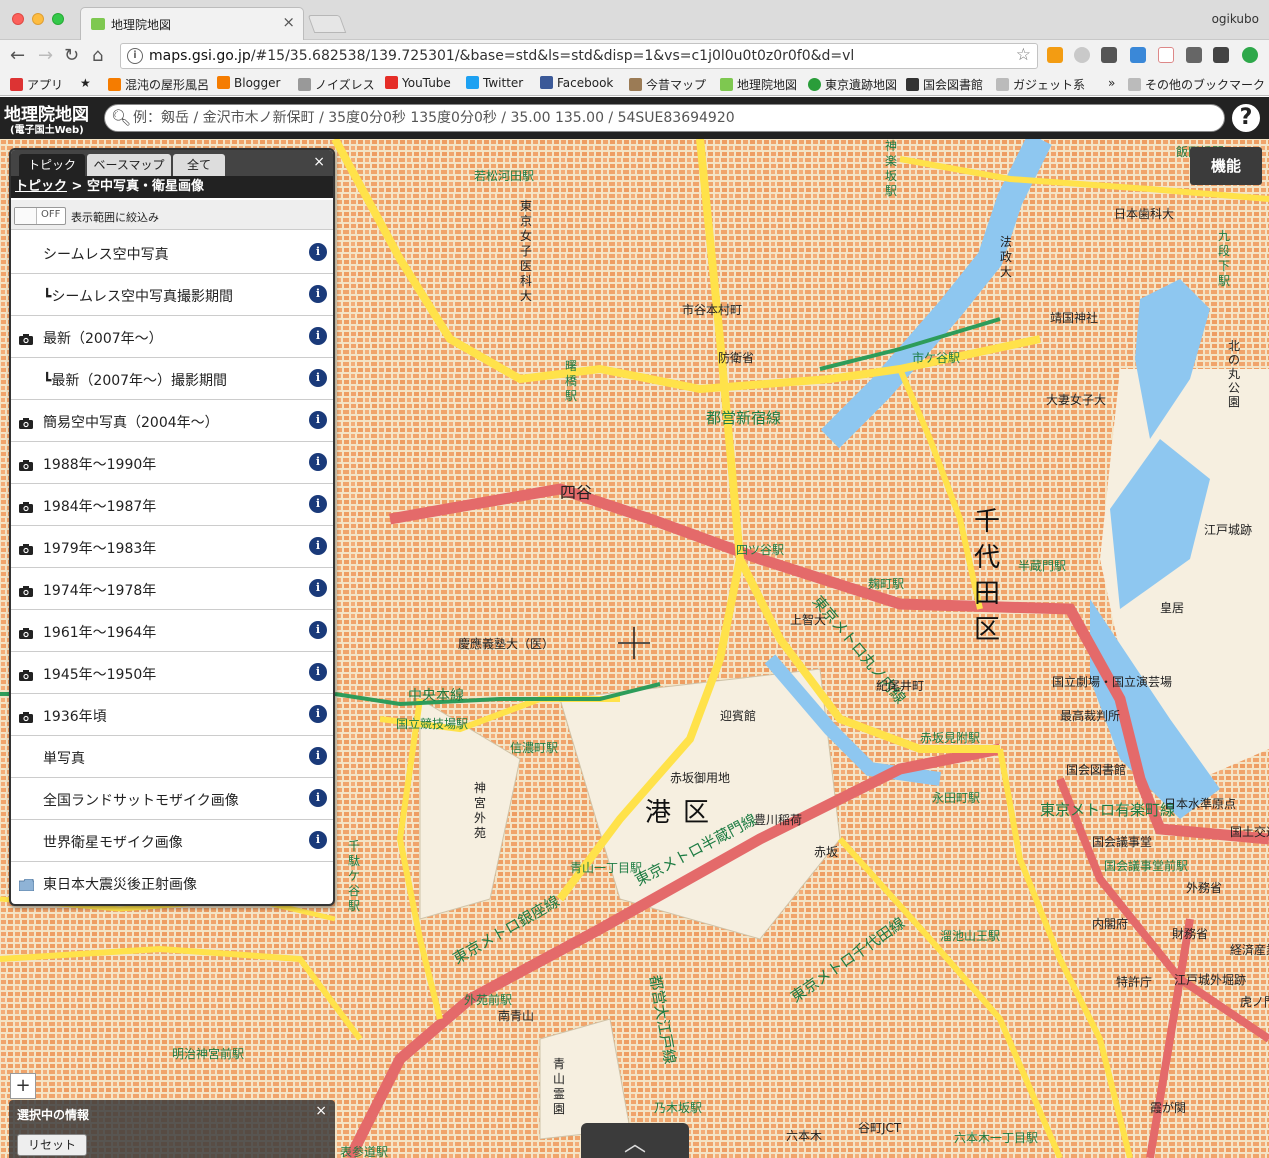 The image size is (1269, 1158). What do you see at coordinates (58, 19) in the screenshot?
I see `maximize-window-button` at bounding box center [58, 19].